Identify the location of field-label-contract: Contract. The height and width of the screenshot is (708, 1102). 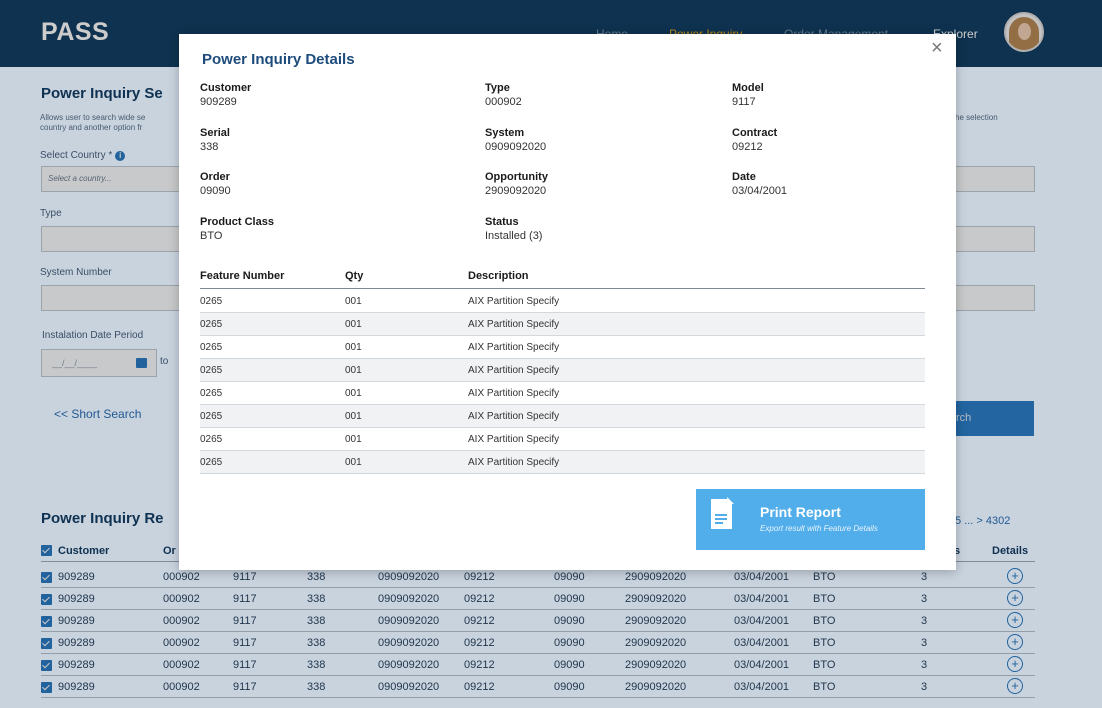
(755, 133).